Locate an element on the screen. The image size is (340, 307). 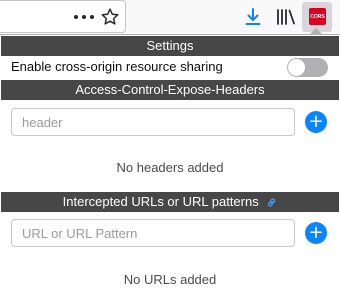
link-icon is located at coordinates (271, 202).